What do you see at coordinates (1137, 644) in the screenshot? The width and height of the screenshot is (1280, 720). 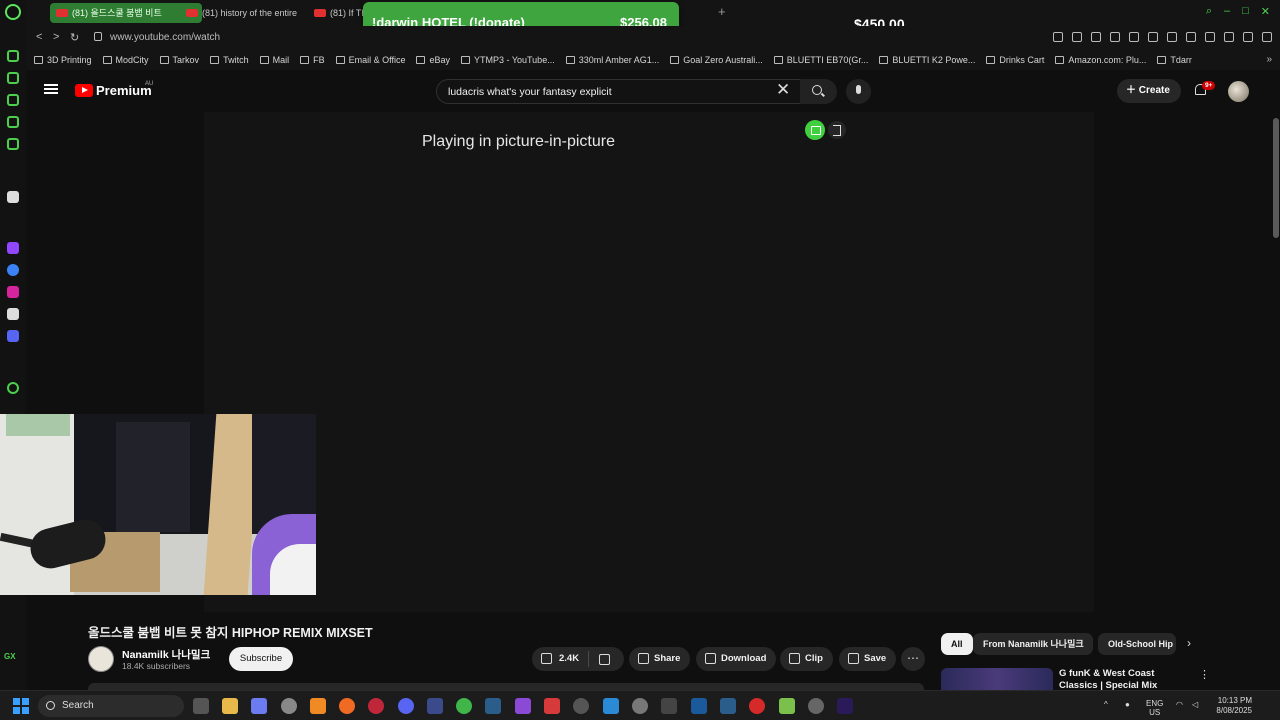 I see `chip-old-school: Old-School Hip` at bounding box center [1137, 644].